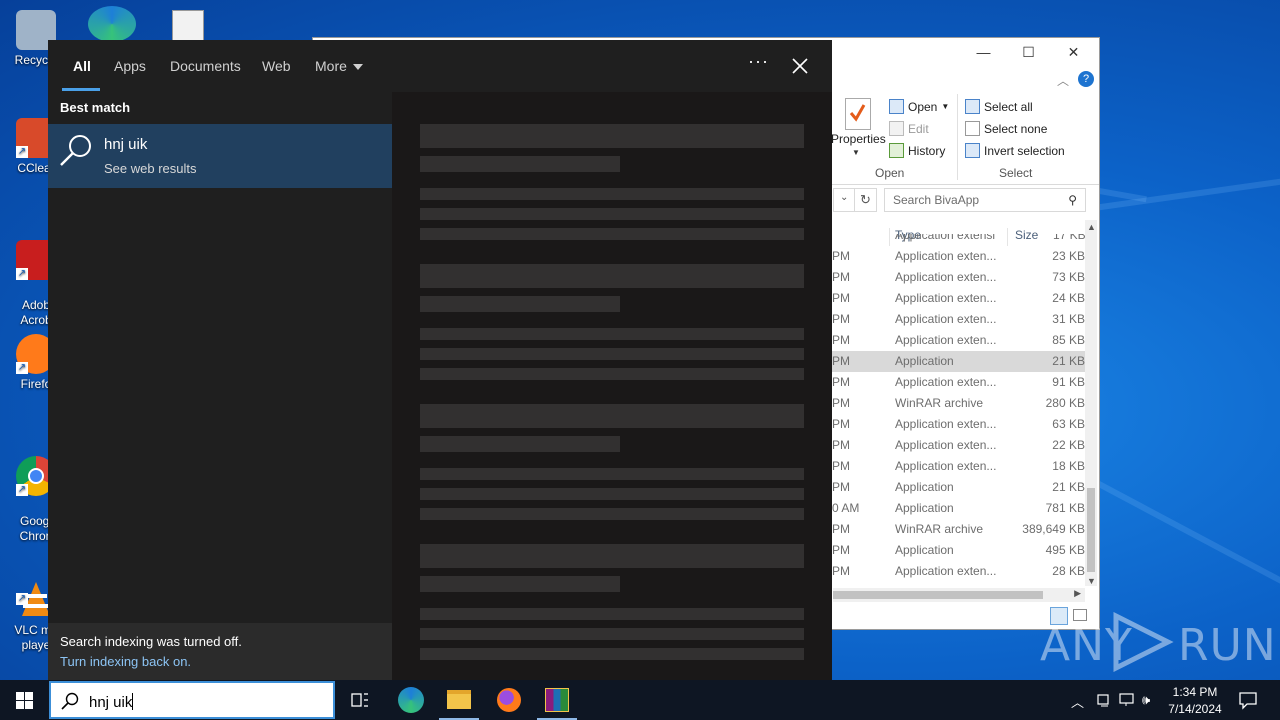 This screenshot has height=720, width=1280. What do you see at coordinates (1086, 79) in the screenshot?
I see `help-icon: ?` at bounding box center [1086, 79].